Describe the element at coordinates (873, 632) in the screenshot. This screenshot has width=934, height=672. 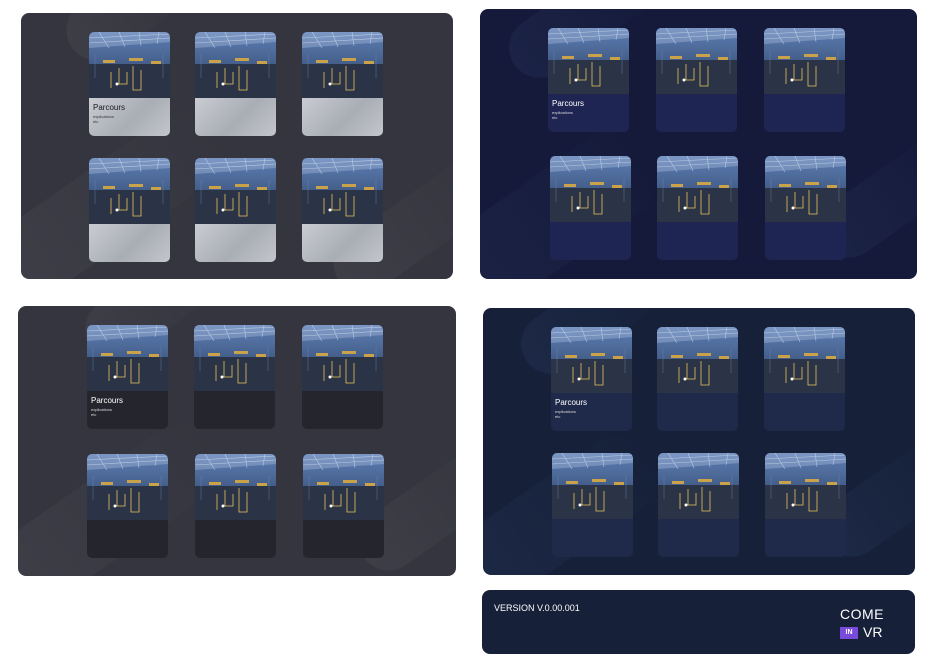
I see `logo-vr-text: VR` at that location.